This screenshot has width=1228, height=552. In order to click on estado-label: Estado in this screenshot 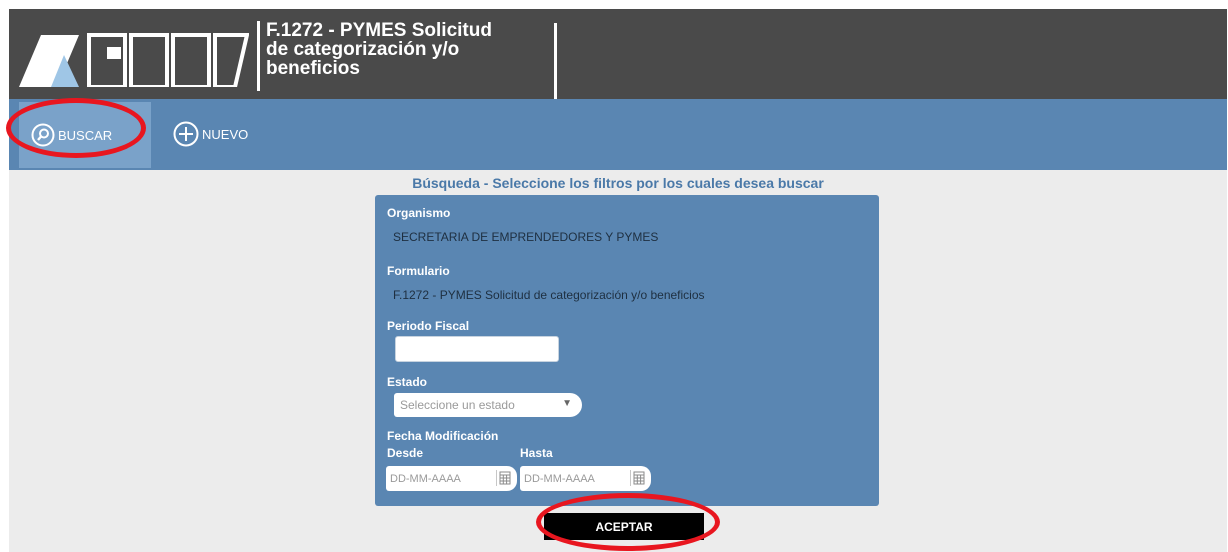, I will do `click(407, 382)`.